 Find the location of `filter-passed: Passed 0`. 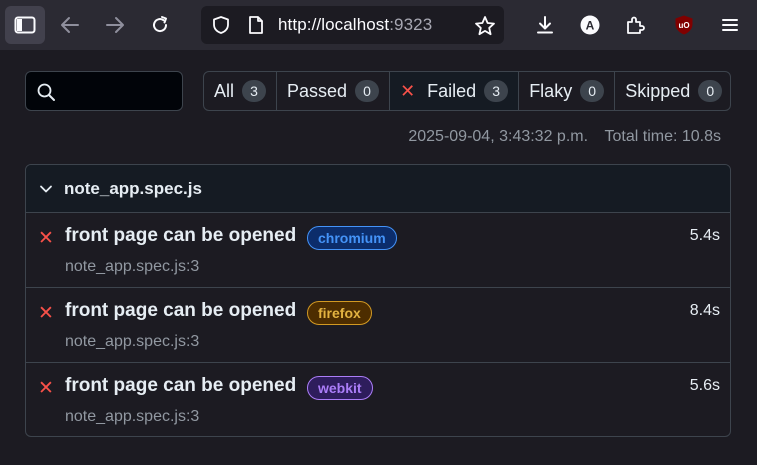

filter-passed: Passed 0 is located at coordinates (334, 91).